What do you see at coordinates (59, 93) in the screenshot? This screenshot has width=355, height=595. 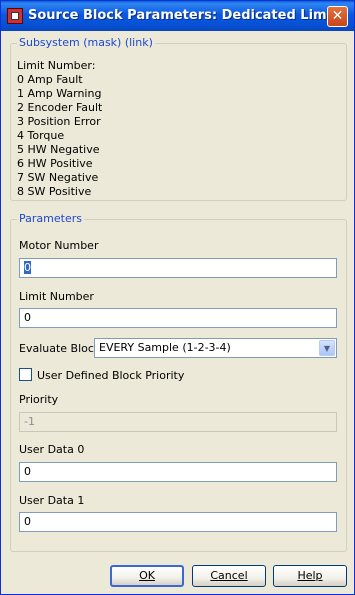 I see `description-line: 1 Amp Warning` at bounding box center [59, 93].